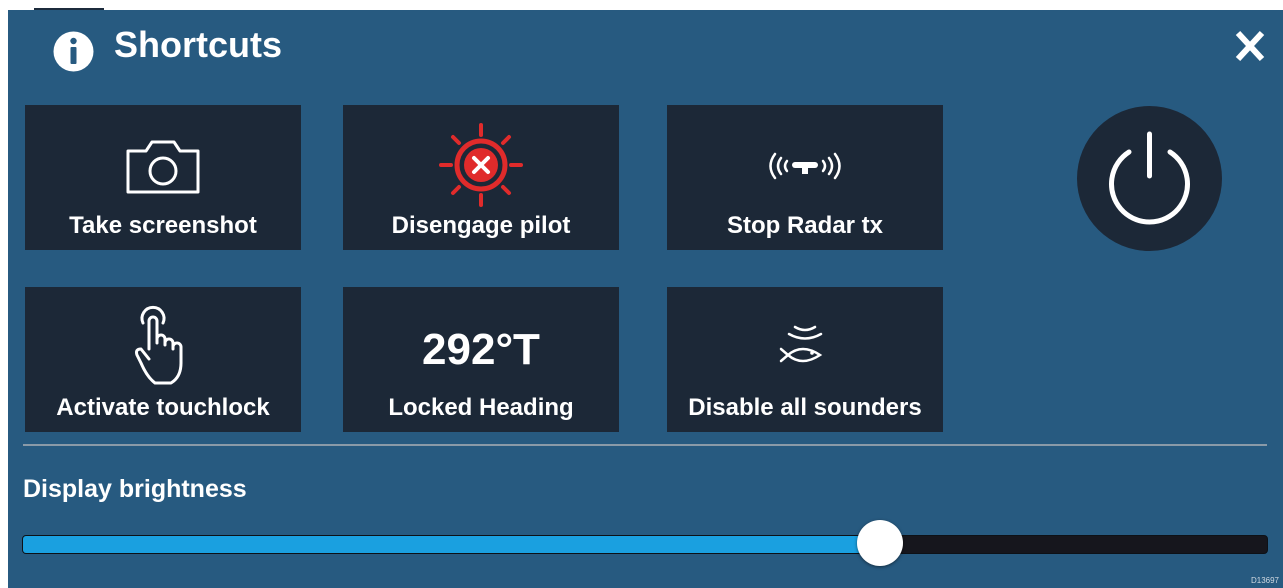  I want to click on stop-radar-tx-button: Stop Radar tx, so click(805, 177).